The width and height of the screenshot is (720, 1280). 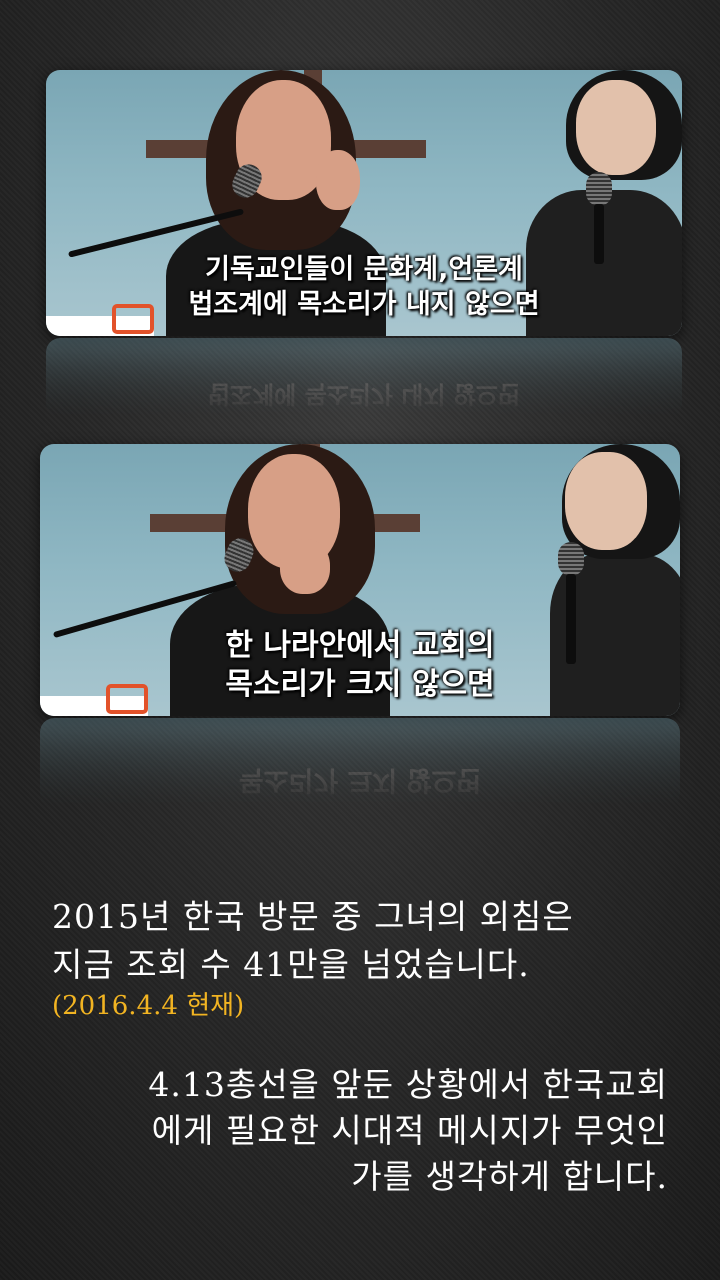 I want to click on caption-line: 4.13총선을 앞둔 상황에서 한국교회, so click(x=408, y=1084).